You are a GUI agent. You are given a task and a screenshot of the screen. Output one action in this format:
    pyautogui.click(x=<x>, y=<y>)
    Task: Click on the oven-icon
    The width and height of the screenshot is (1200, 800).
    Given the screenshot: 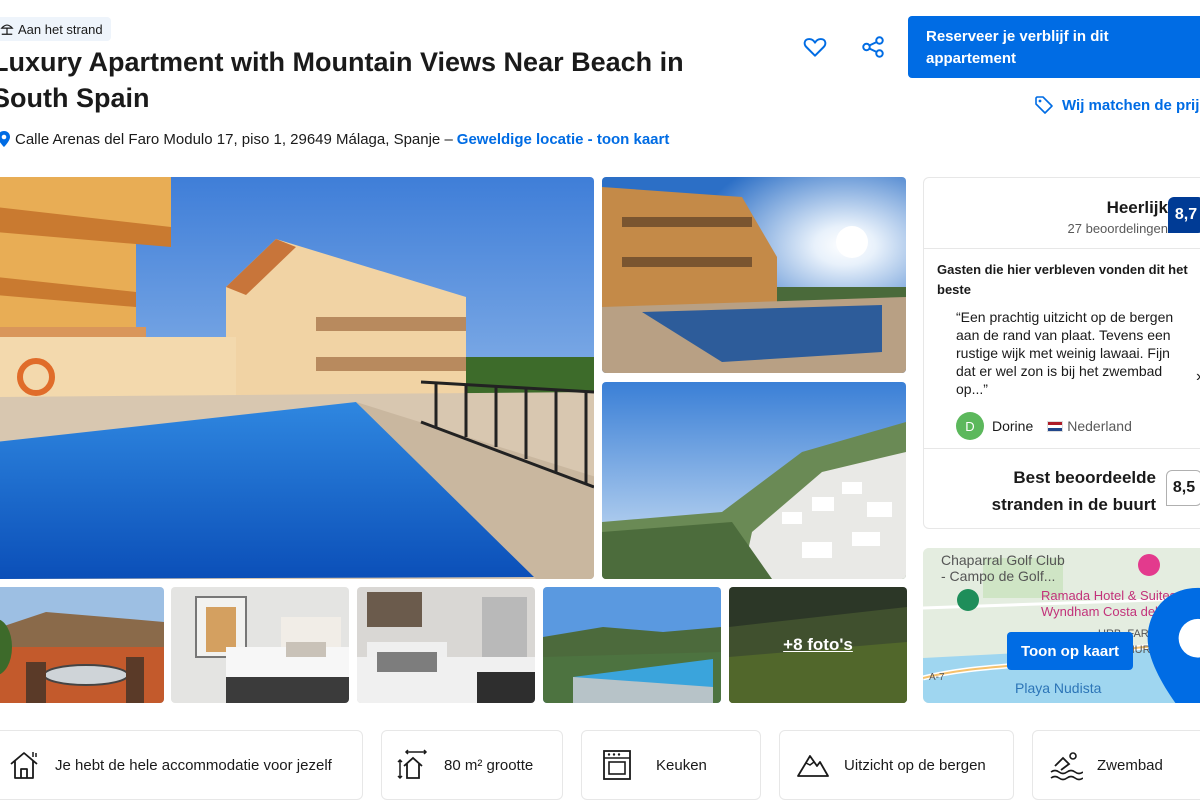 What is the action you would take?
    pyautogui.click(x=617, y=765)
    